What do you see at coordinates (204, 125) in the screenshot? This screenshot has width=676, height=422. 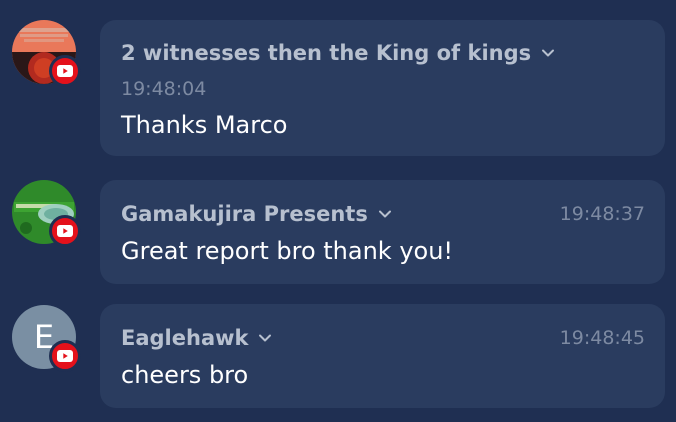 I see `message-text: Thanks Marco` at bounding box center [204, 125].